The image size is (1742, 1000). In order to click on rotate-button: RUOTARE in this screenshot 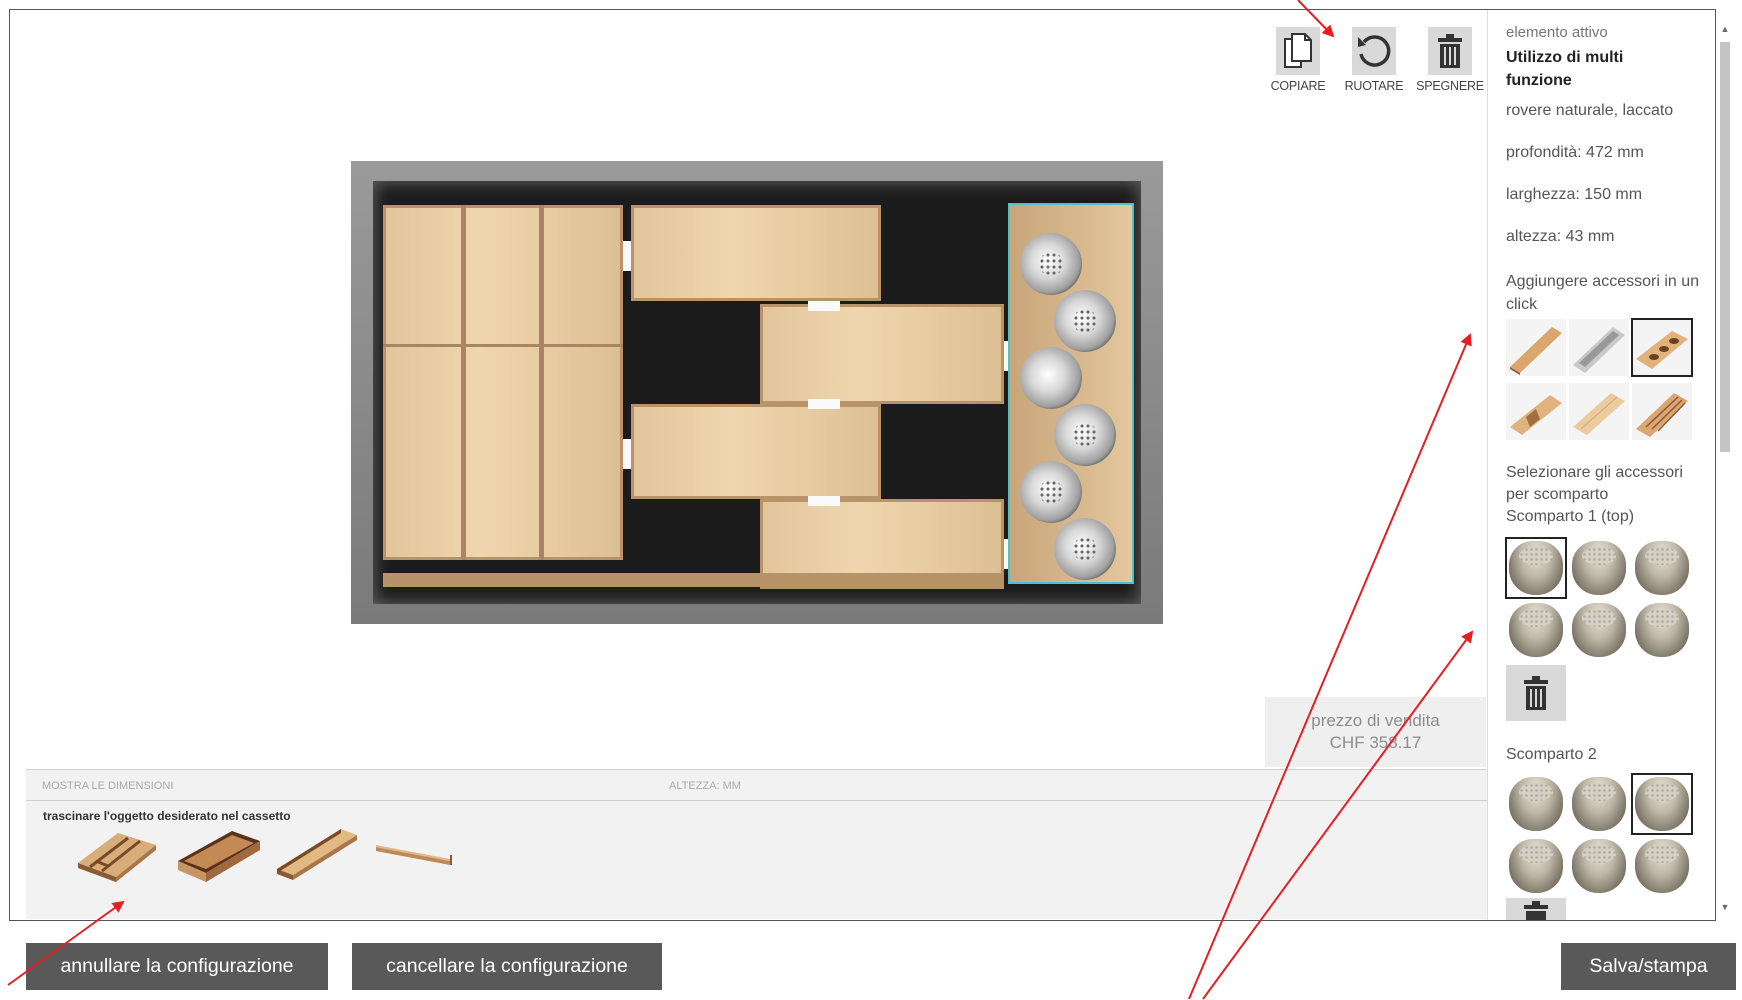, I will do `click(1374, 60)`.